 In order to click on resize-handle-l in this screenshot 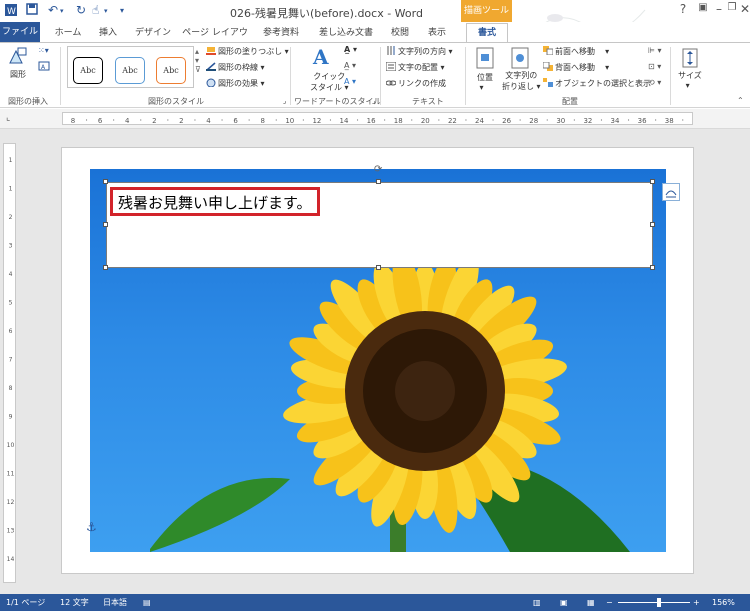, I will do `click(105, 224)`.